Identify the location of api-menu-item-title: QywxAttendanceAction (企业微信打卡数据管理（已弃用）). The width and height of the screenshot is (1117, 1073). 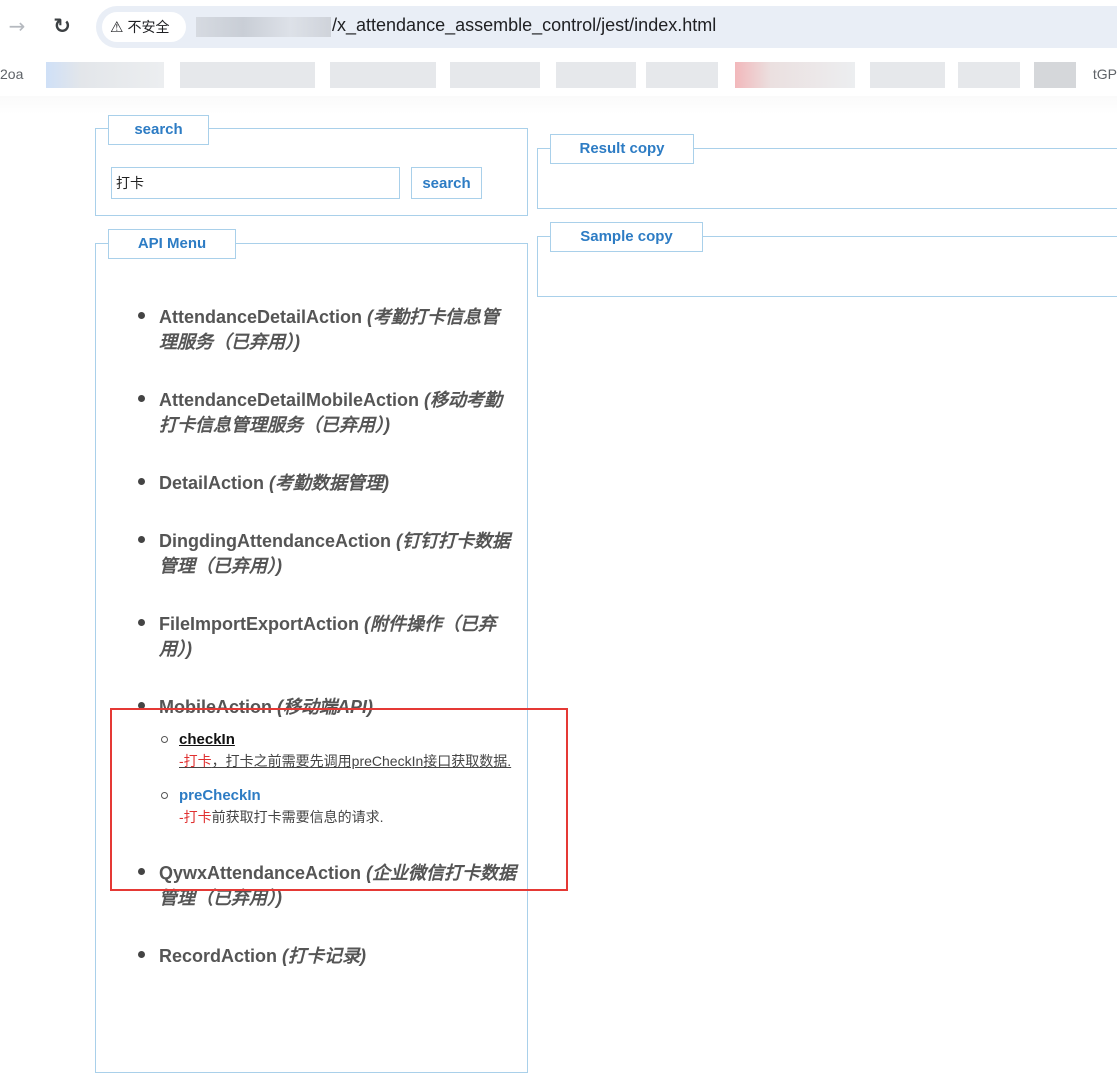
(338, 886).